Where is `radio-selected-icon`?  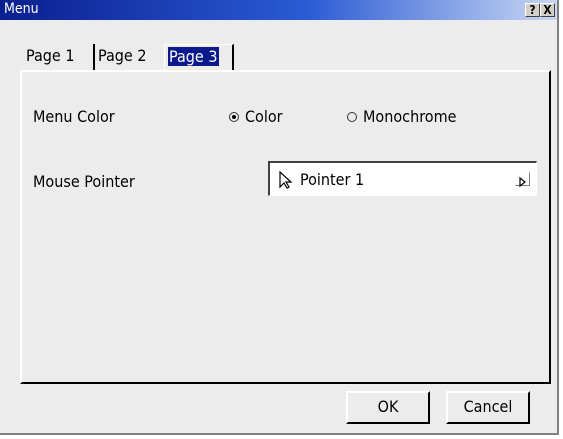
radio-selected-icon is located at coordinates (234, 117).